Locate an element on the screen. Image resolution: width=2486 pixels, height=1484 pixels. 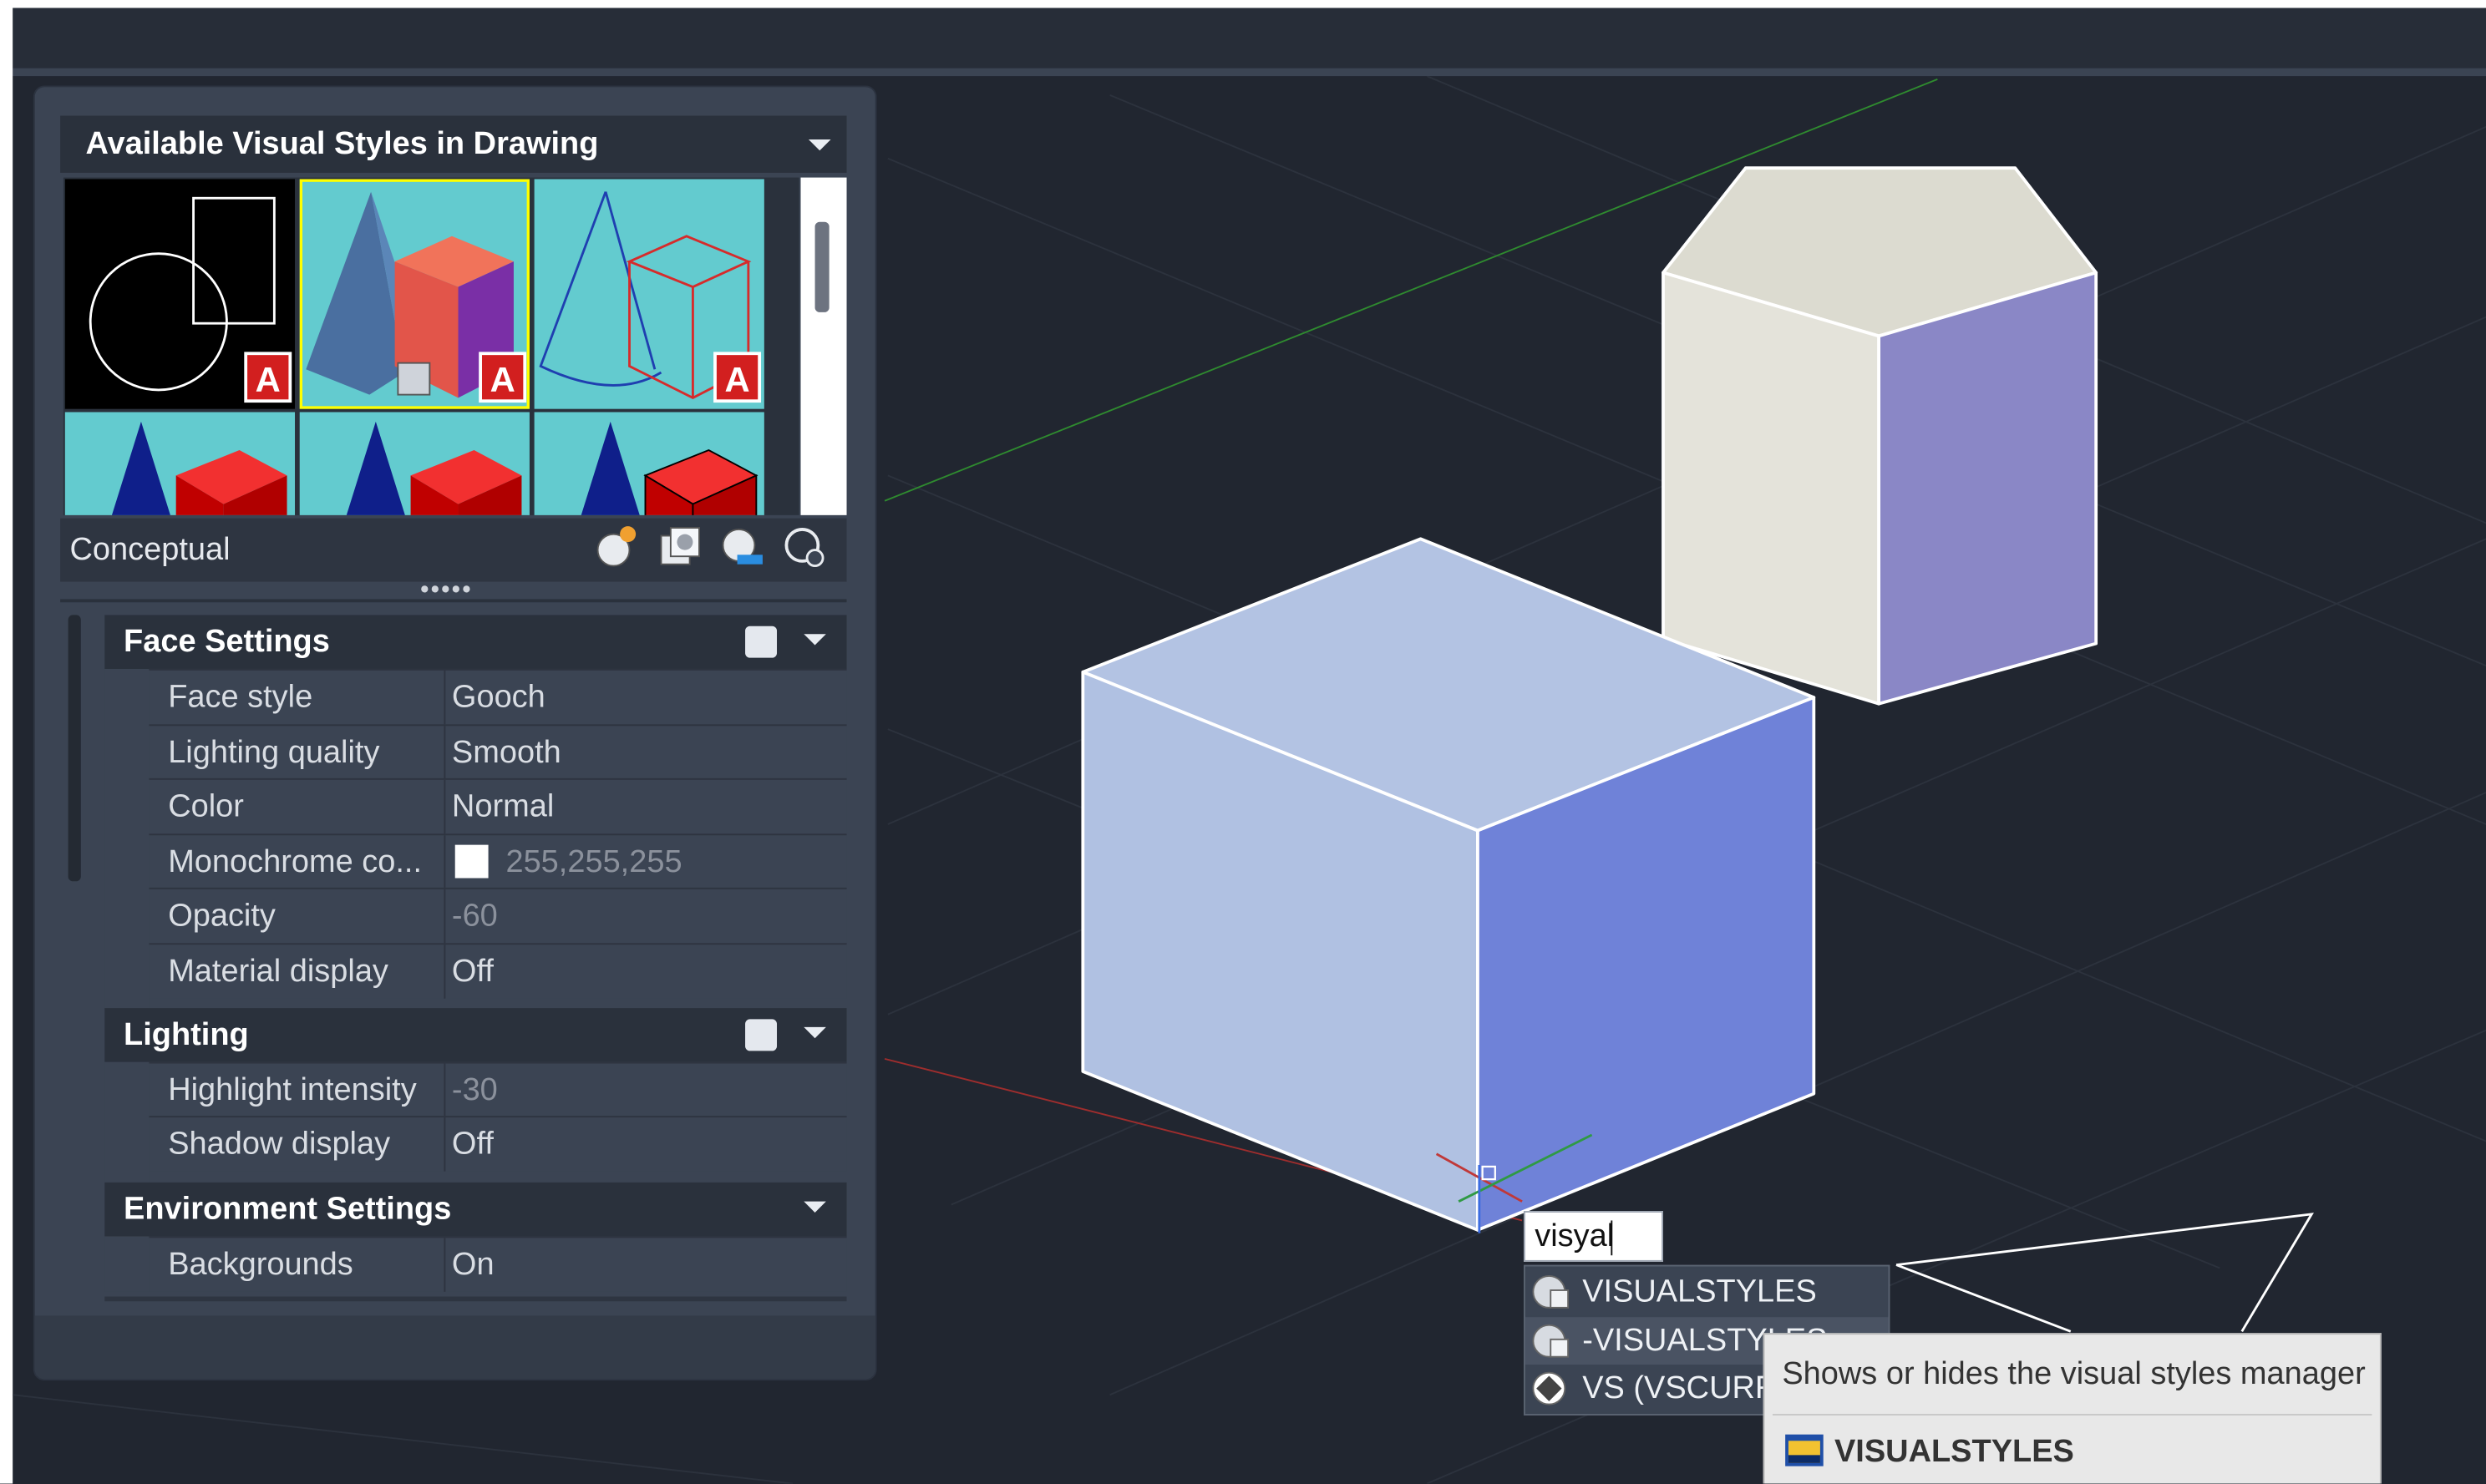
face-settings-toggle-icon is located at coordinates (762, 642).